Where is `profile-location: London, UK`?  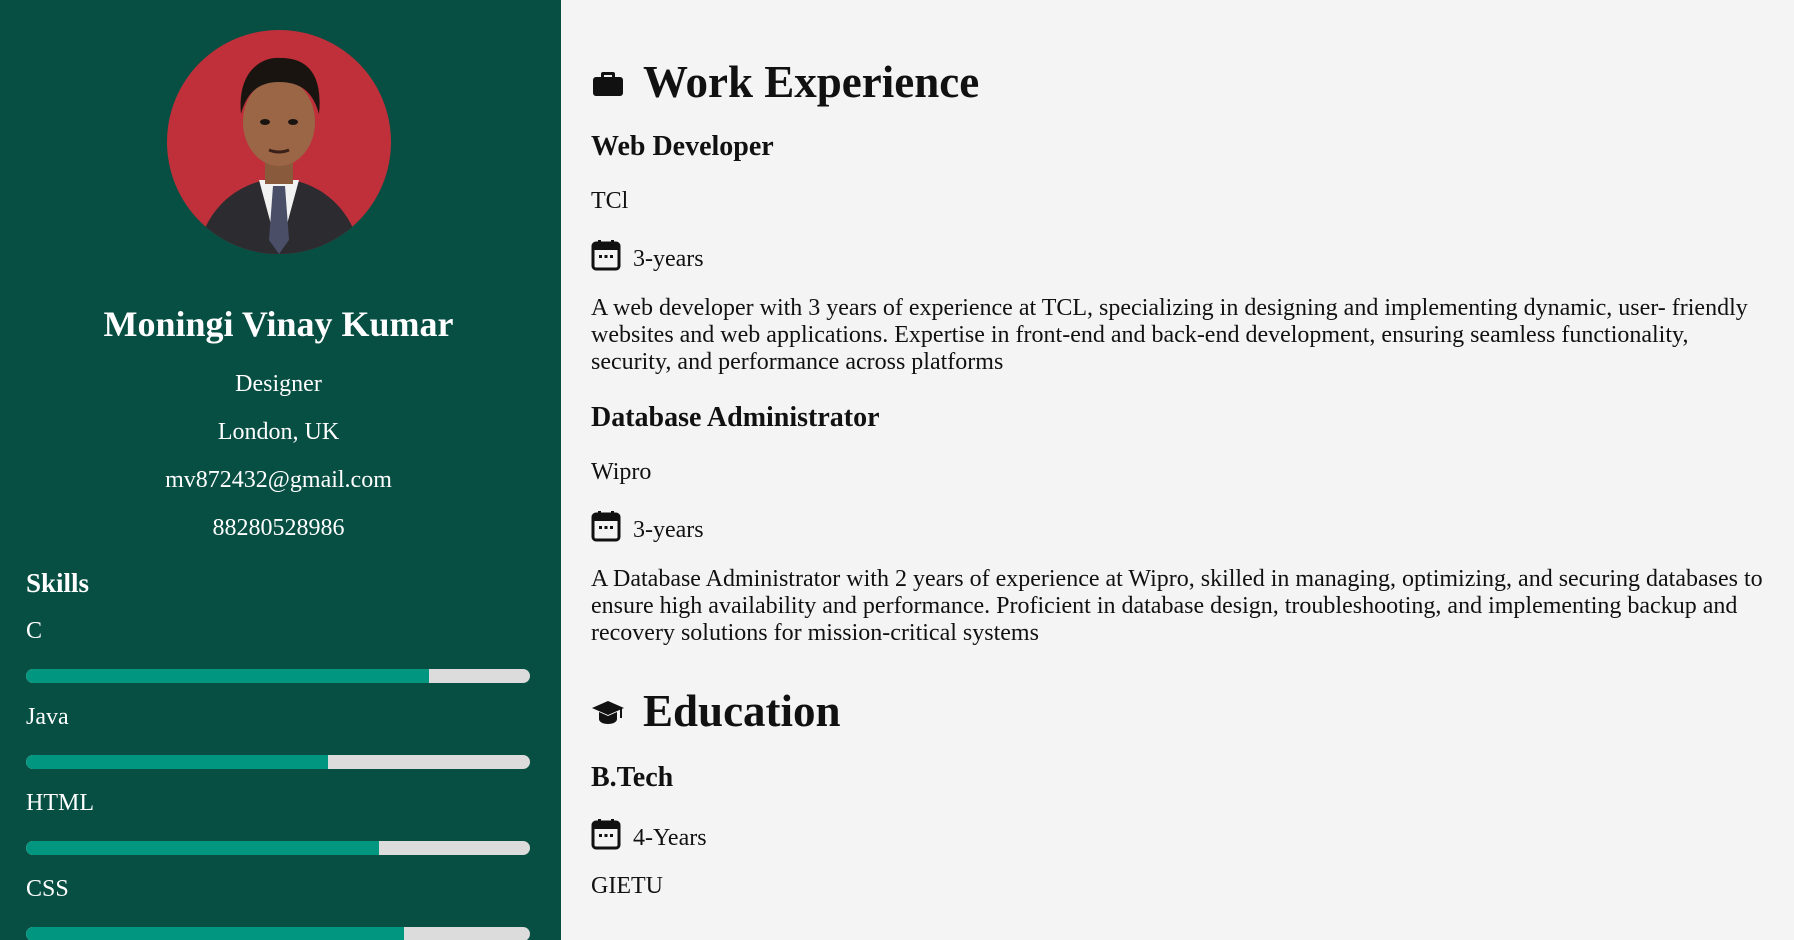
profile-location: London, UK is located at coordinates (278, 432).